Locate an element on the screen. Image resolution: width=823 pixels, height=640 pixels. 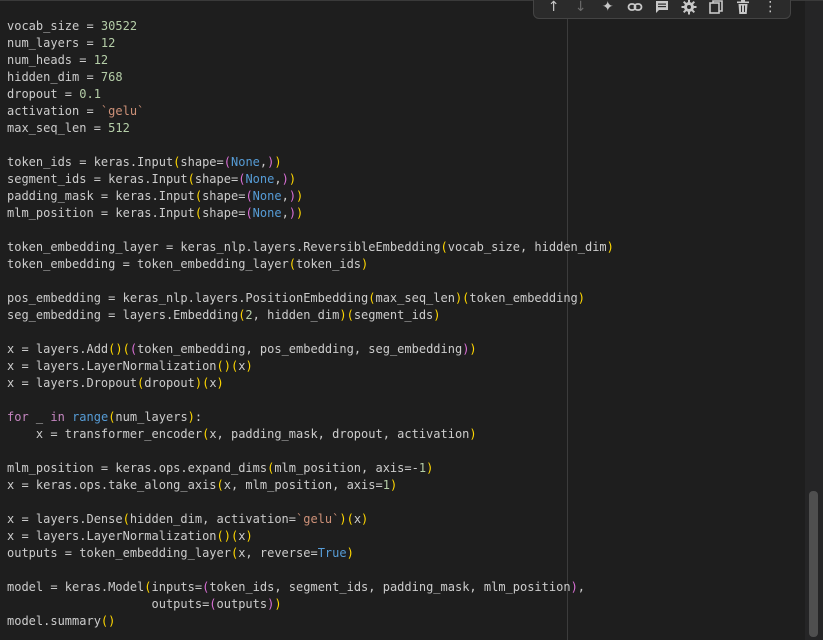
vertical-scrollbar-thumb is located at coordinates (813, 564).